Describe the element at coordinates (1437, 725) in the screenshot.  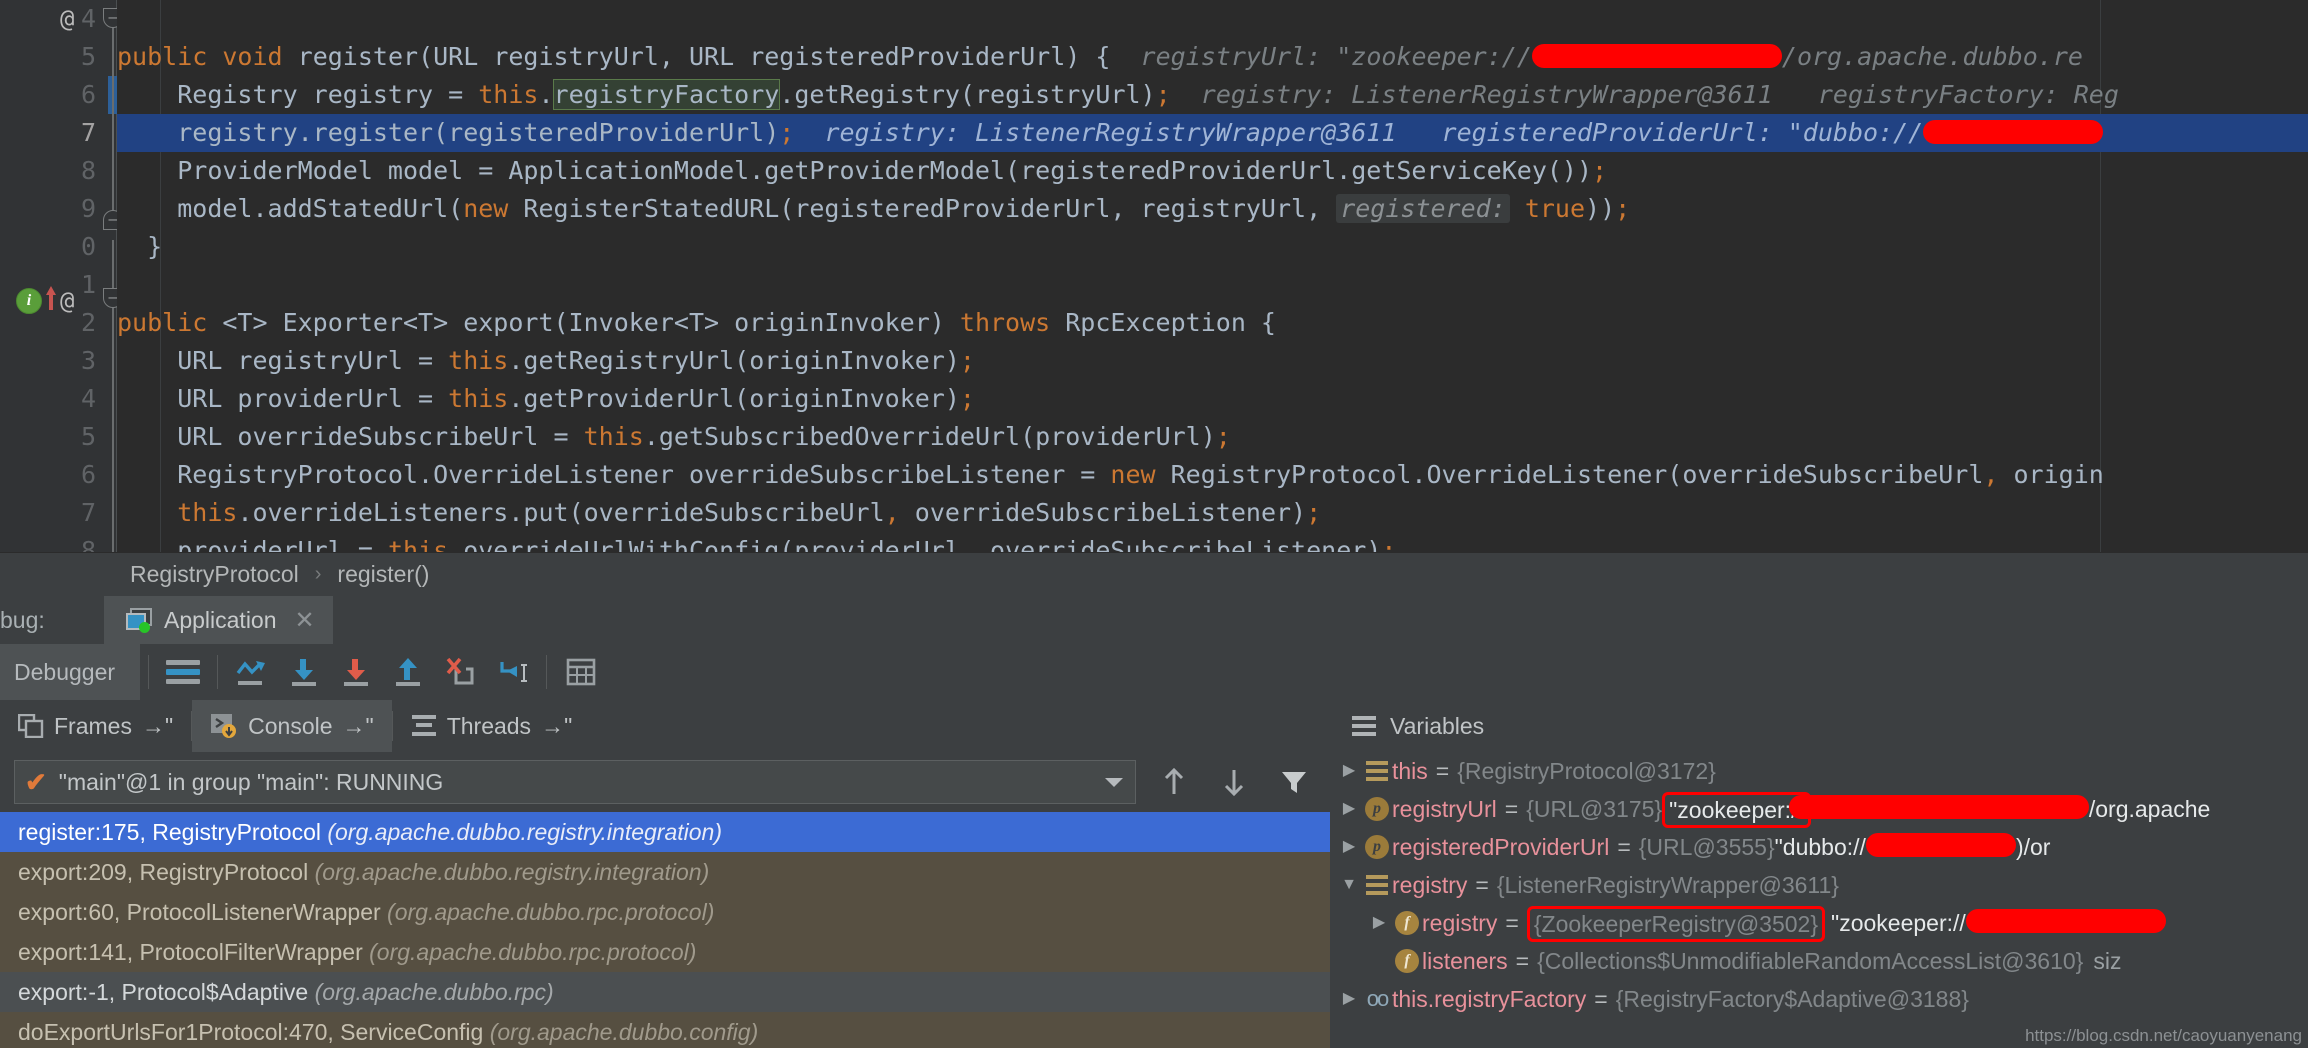
I see `variables-title: Variables` at that location.